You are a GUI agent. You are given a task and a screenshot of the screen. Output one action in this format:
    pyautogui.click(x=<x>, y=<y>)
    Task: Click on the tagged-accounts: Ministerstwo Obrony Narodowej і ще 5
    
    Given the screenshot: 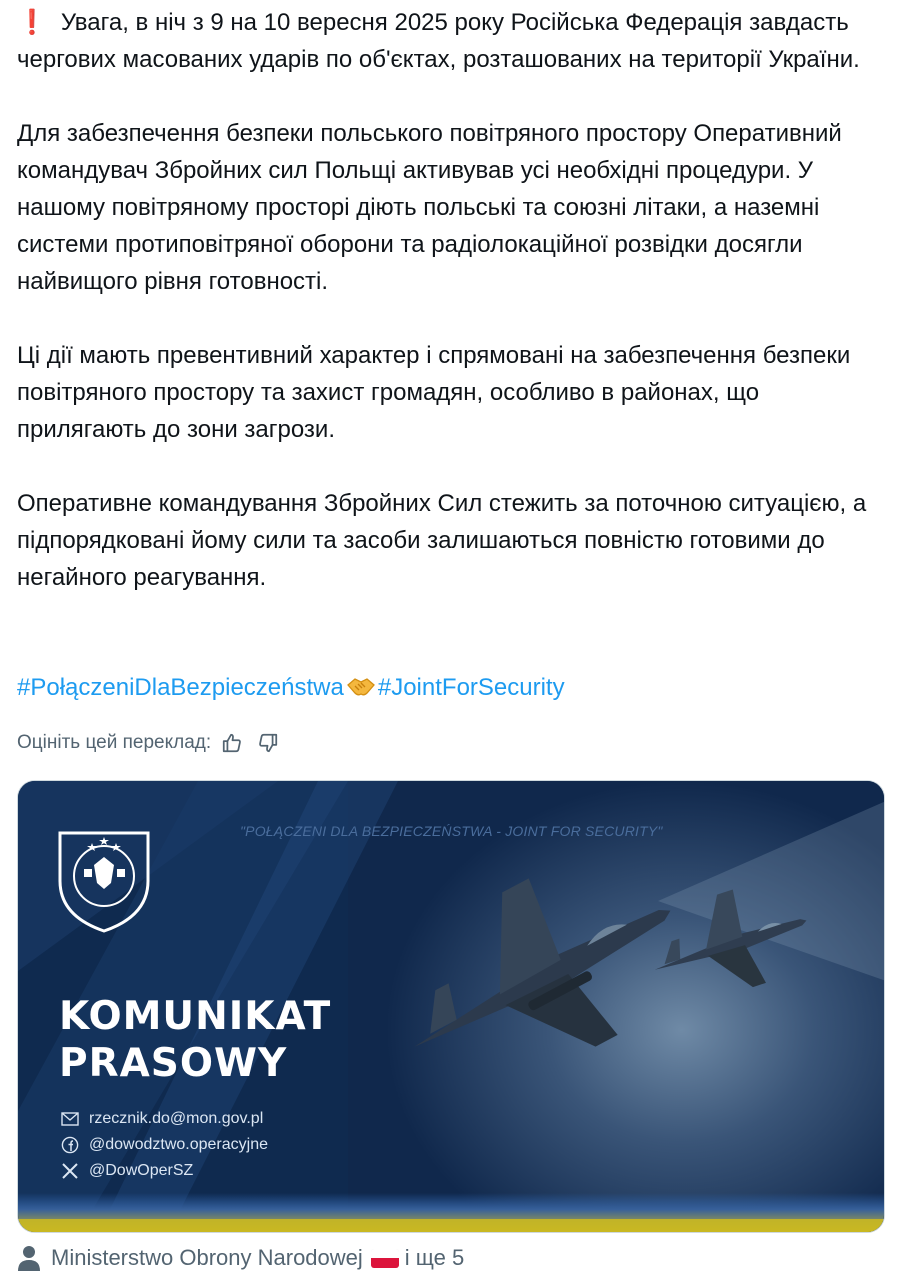 What is the action you would take?
    pyautogui.click(x=240, y=1258)
    